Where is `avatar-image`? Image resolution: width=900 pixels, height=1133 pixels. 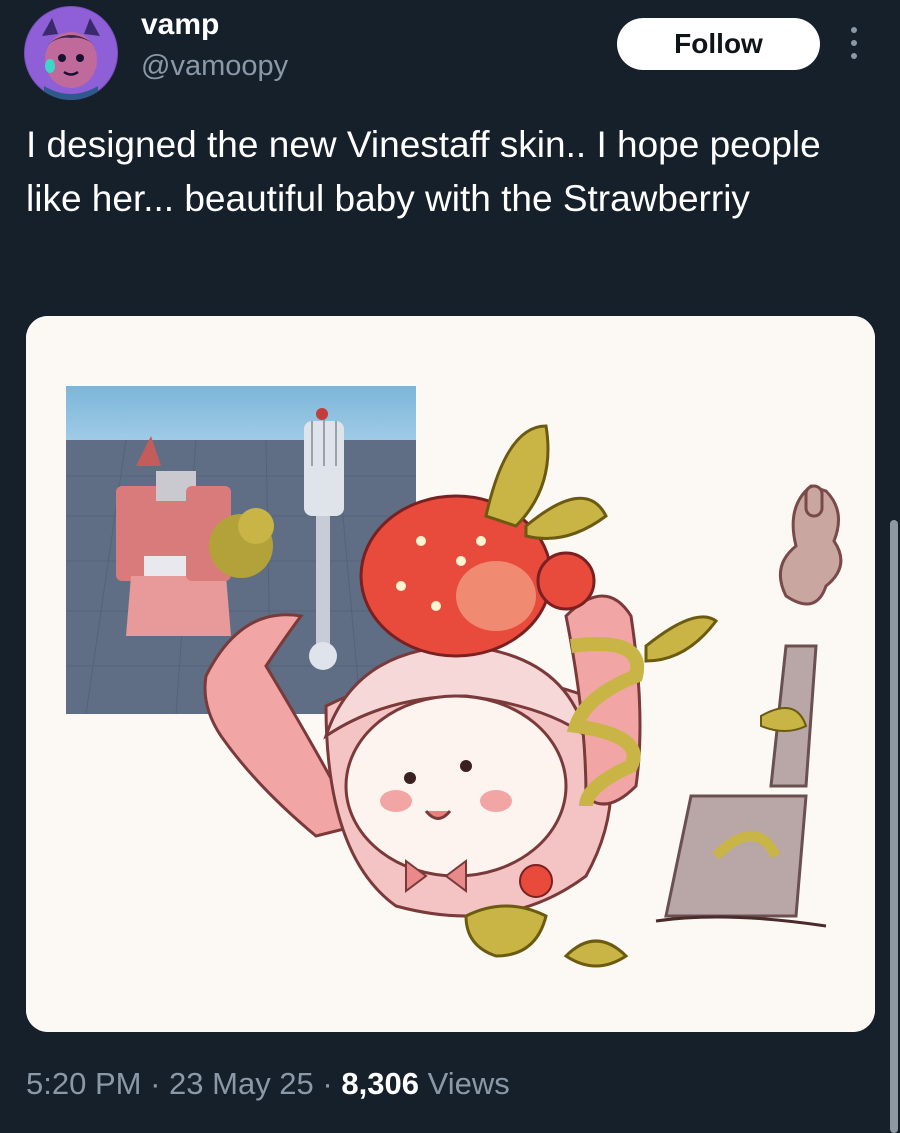 avatar-image is located at coordinates (71, 53).